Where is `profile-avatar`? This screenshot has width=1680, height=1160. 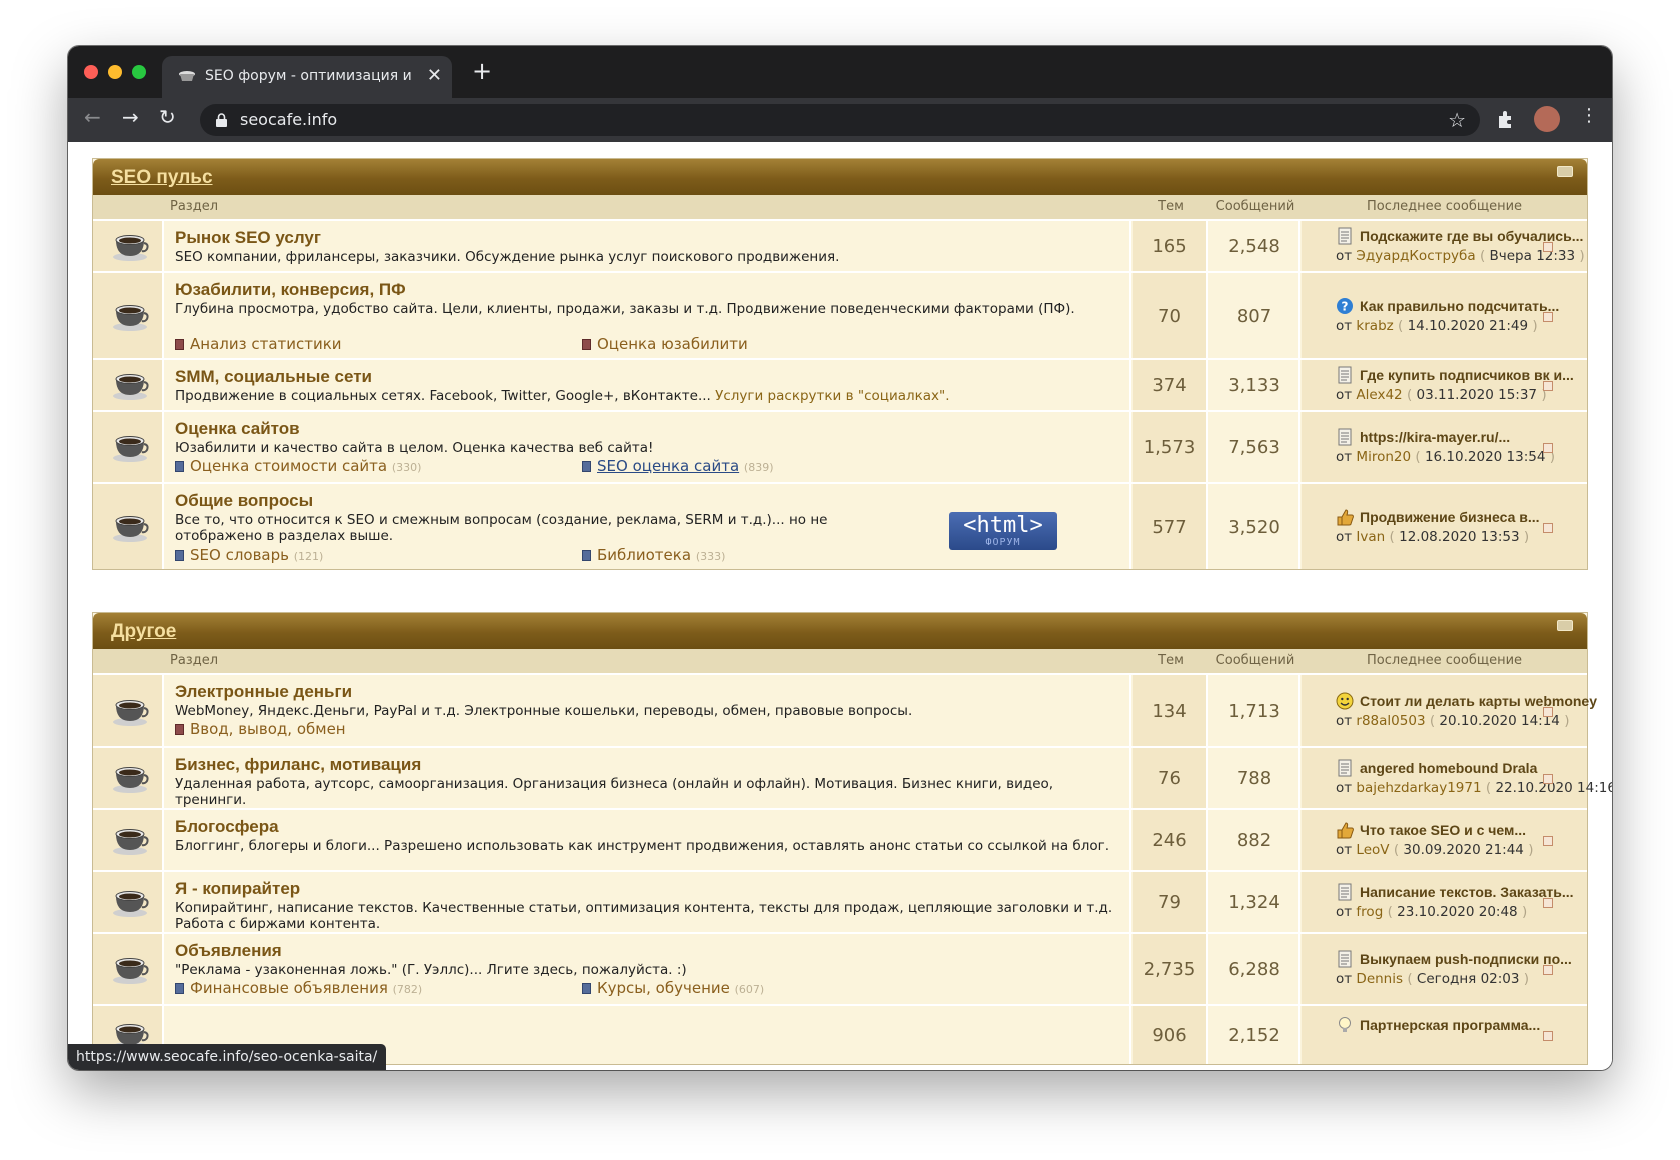 profile-avatar is located at coordinates (1547, 119).